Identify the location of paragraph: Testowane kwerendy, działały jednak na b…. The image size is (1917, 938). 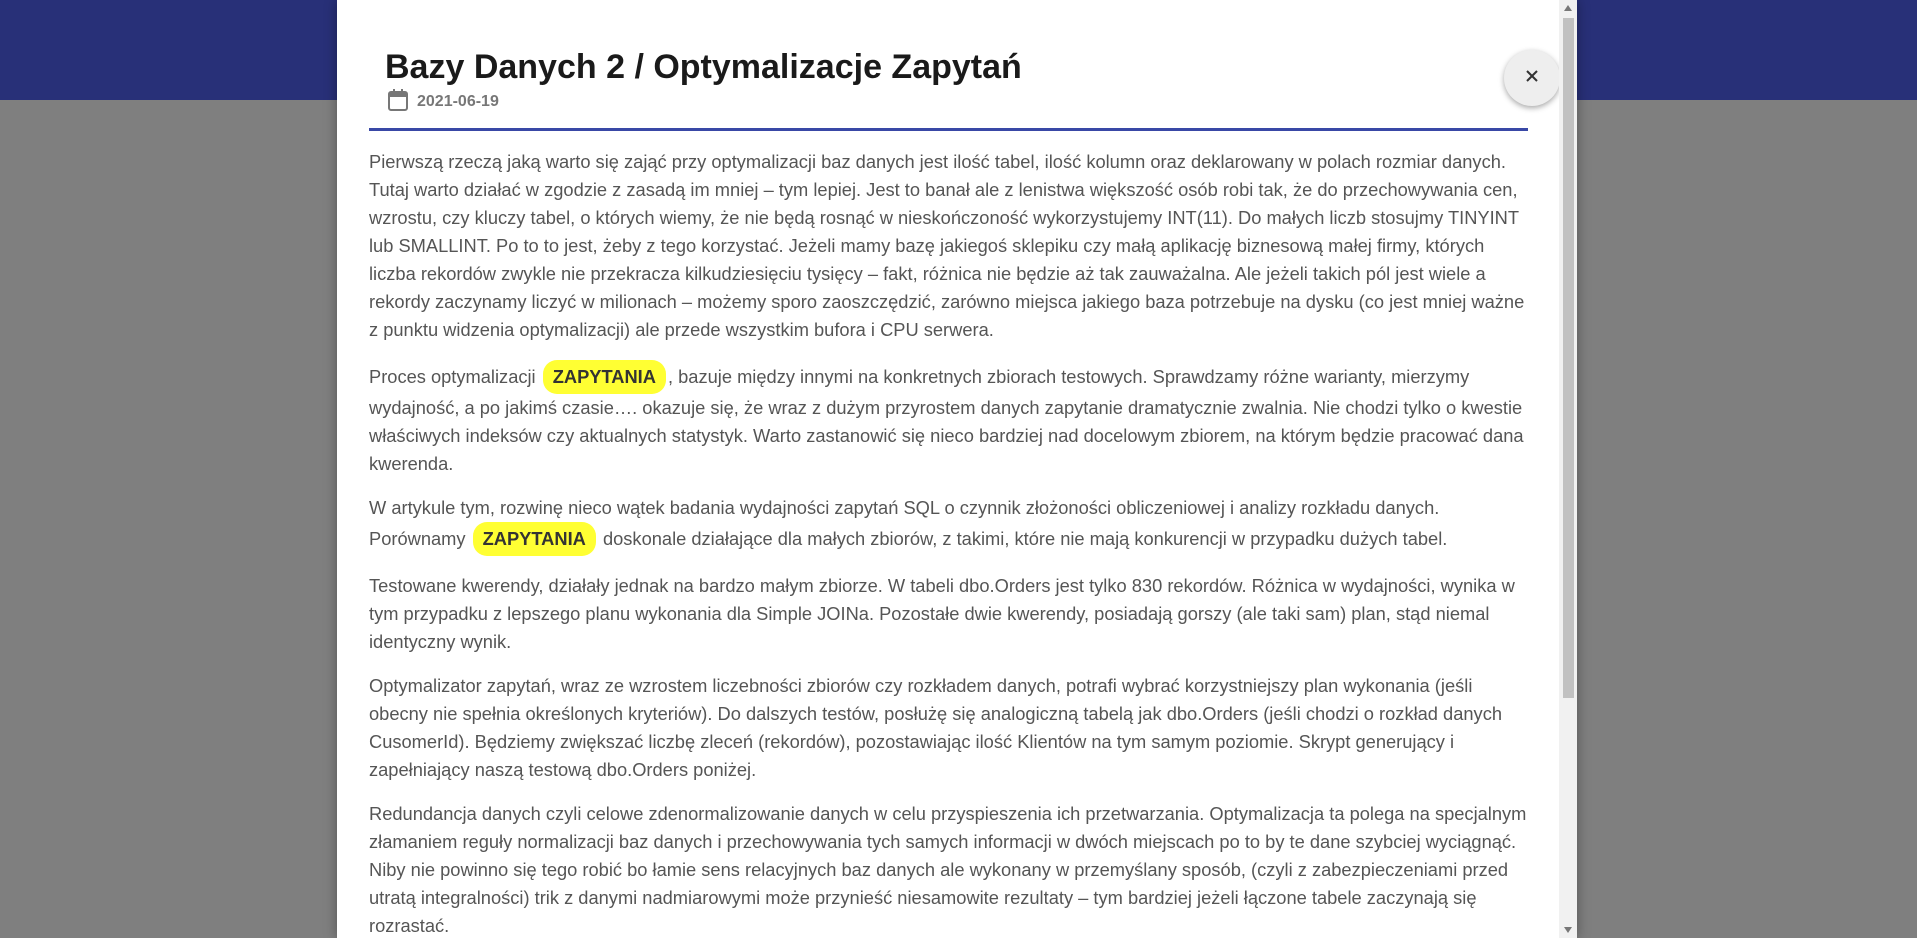
(942, 613).